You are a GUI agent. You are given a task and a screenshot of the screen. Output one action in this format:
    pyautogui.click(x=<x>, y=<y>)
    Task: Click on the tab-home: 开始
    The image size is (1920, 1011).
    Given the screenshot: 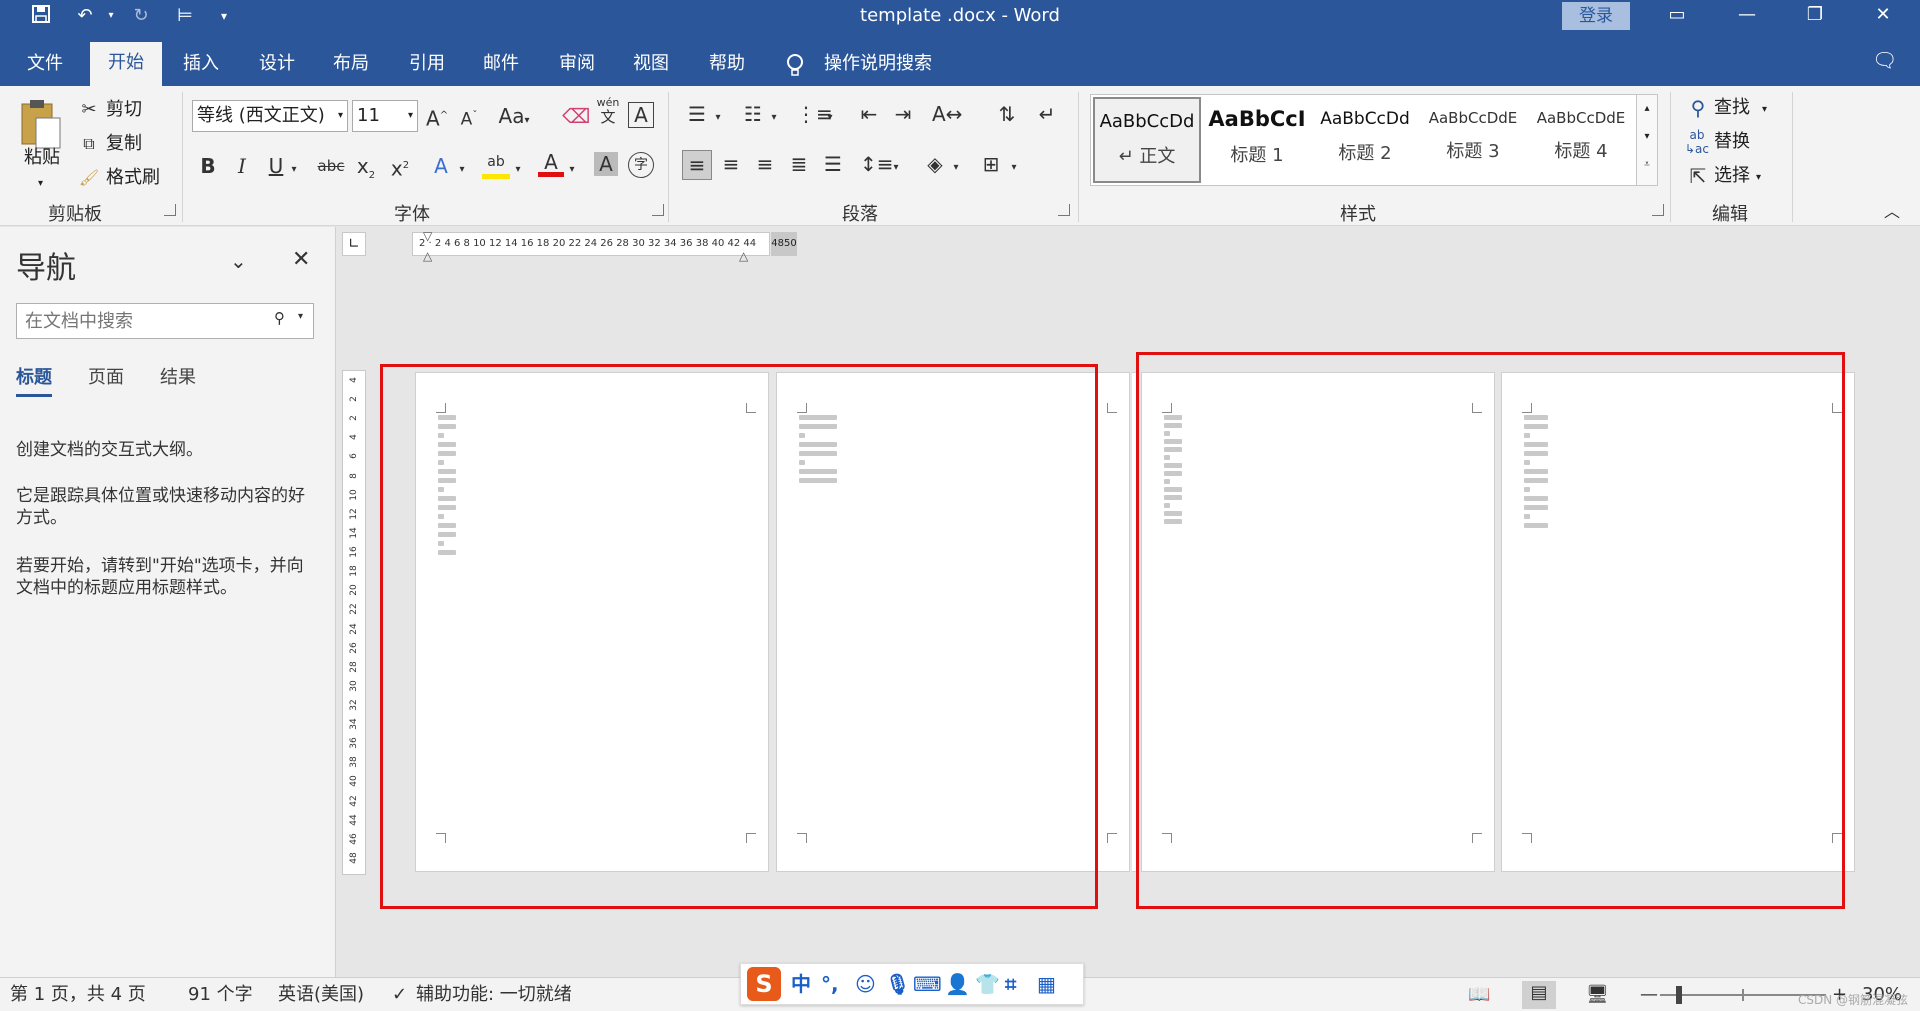 What is the action you would take?
    pyautogui.click(x=126, y=64)
    